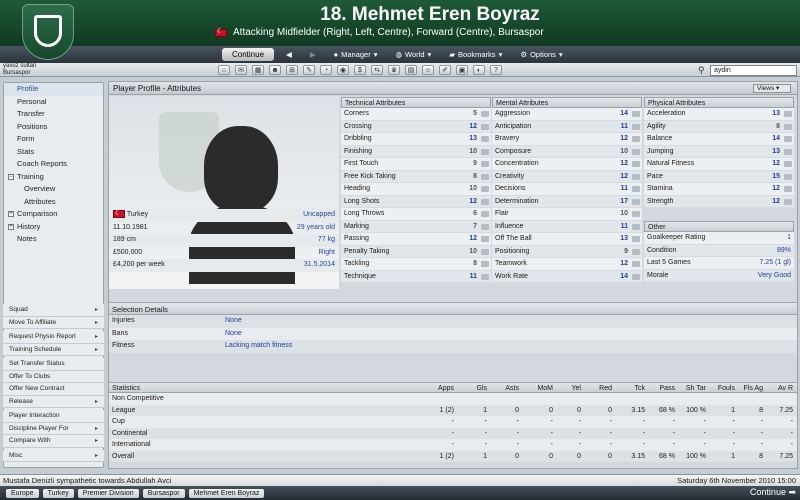 The image size is (800, 500). What do you see at coordinates (428, 70) in the screenshot?
I see `staff-icon: ☺` at bounding box center [428, 70].